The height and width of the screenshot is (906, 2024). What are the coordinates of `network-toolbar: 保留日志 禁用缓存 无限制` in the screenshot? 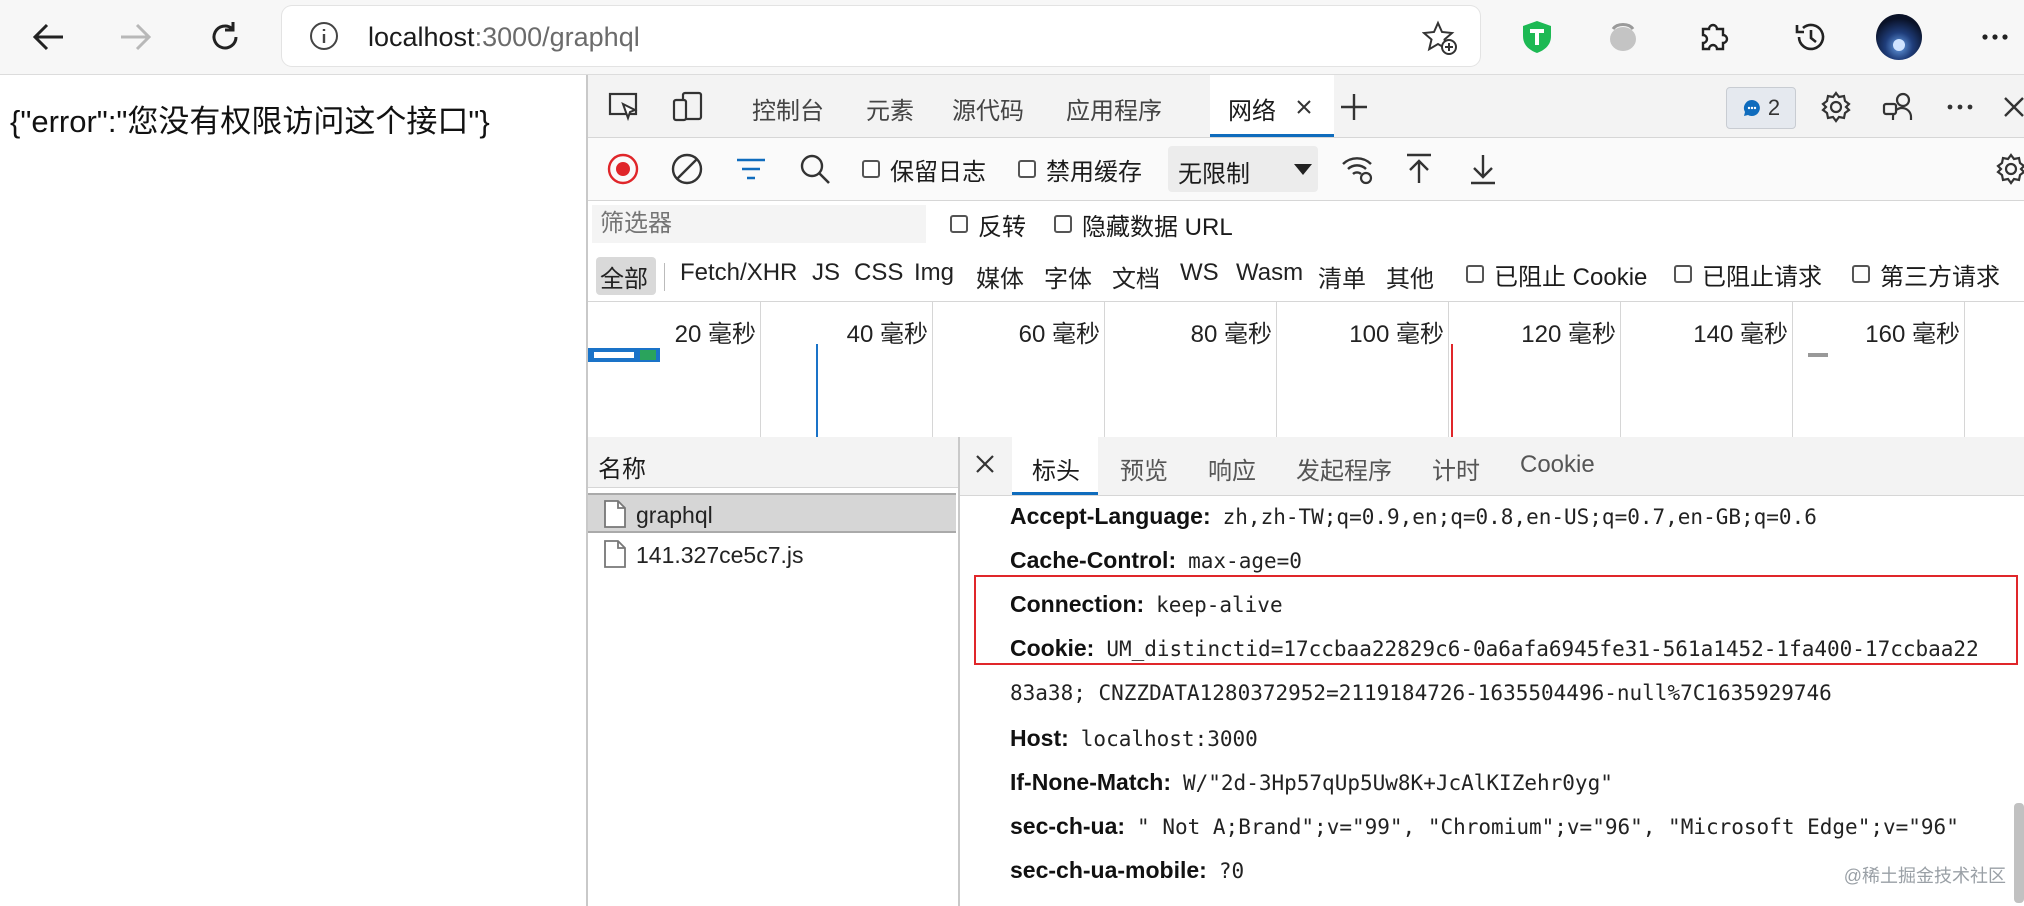 It's located at (1306, 169).